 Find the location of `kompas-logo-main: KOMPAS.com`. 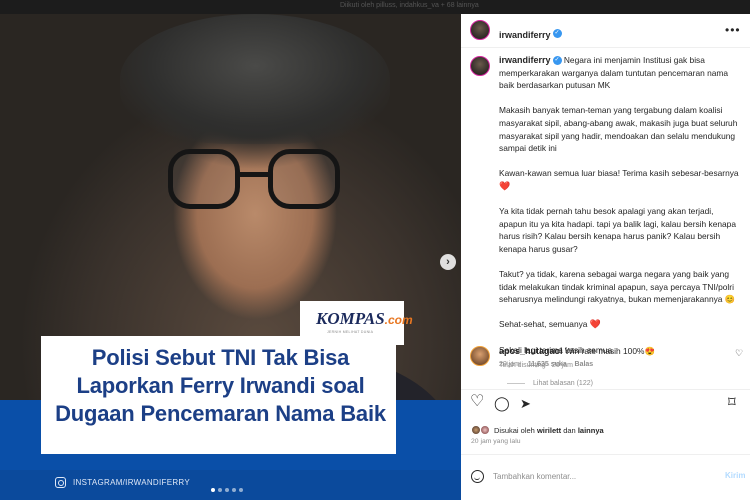

kompas-logo-main: KOMPAS.com is located at coordinates (364, 318).